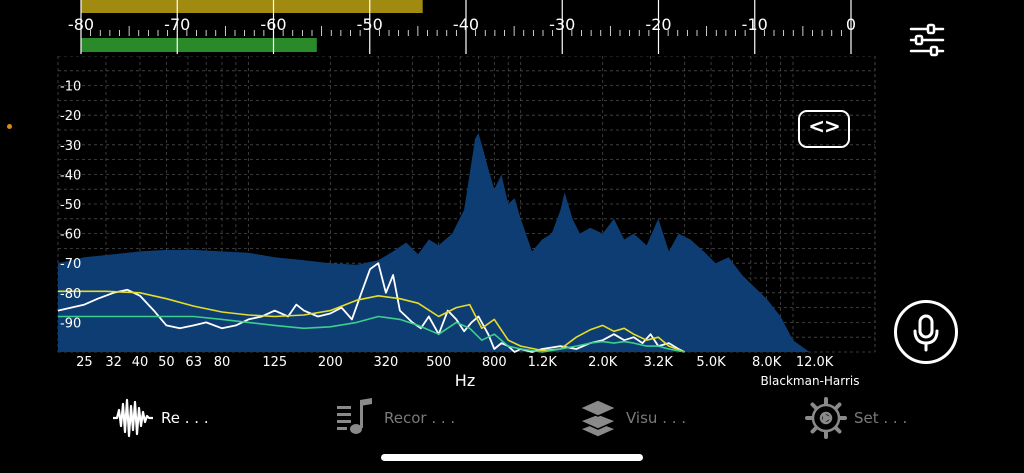 The height and width of the screenshot is (473, 1024). What do you see at coordinates (199, 45) in the screenshot?
I see `rms-level-bar` at bounding box center [199, 45].